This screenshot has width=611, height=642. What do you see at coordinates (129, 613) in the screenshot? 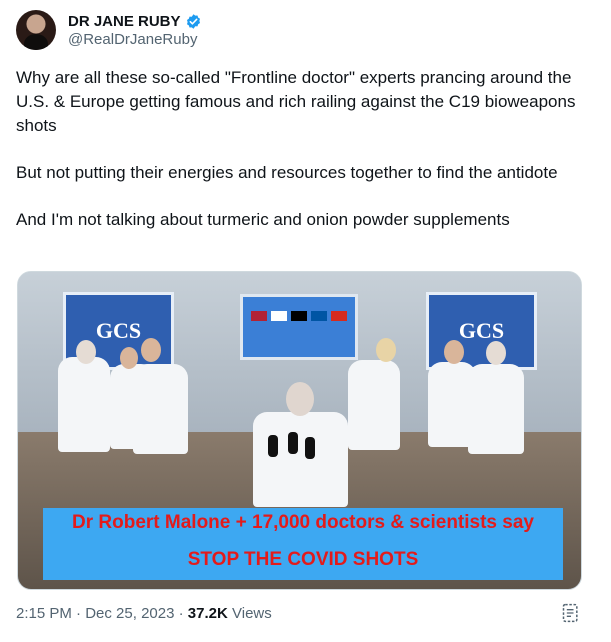
I see `post-date: Dec 25, 2023` at bounding box center [129, 613].